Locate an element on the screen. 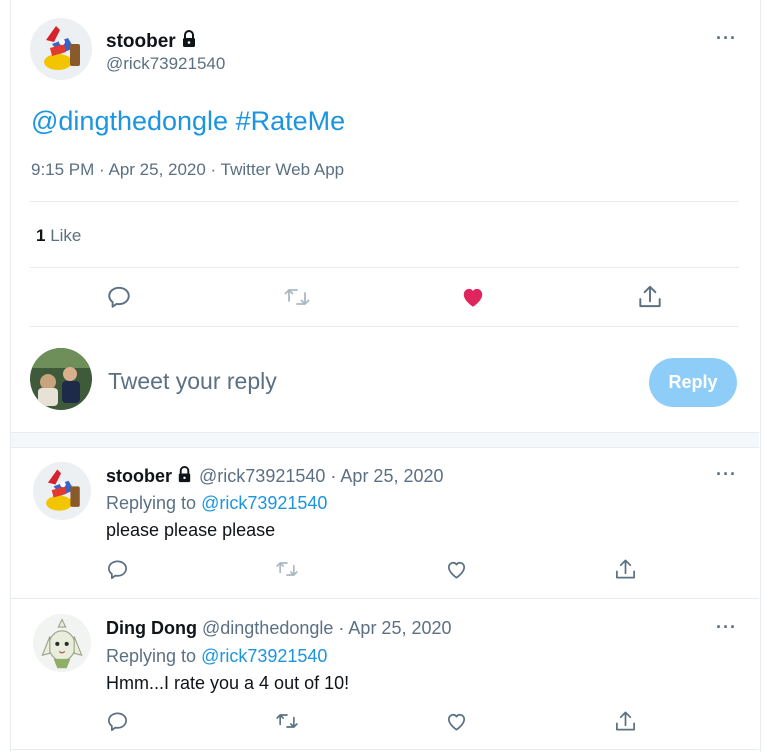 This screenshot has height=752, width=767. reply-author-handle: @rick73921540 is located at coordinates (262, 476).